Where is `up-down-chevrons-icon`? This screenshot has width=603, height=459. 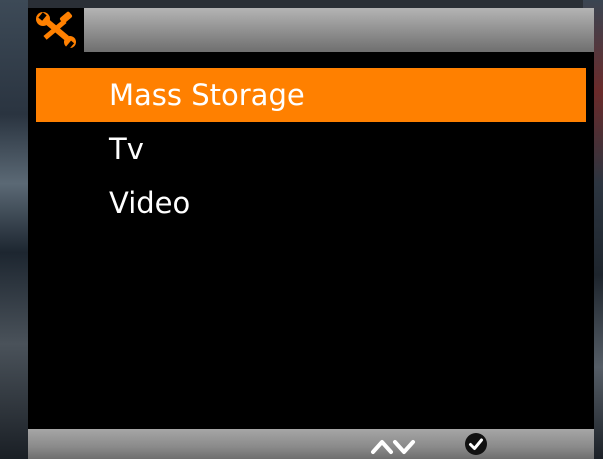
up-down-chevrons-icon is located at coordinates (393, 445).